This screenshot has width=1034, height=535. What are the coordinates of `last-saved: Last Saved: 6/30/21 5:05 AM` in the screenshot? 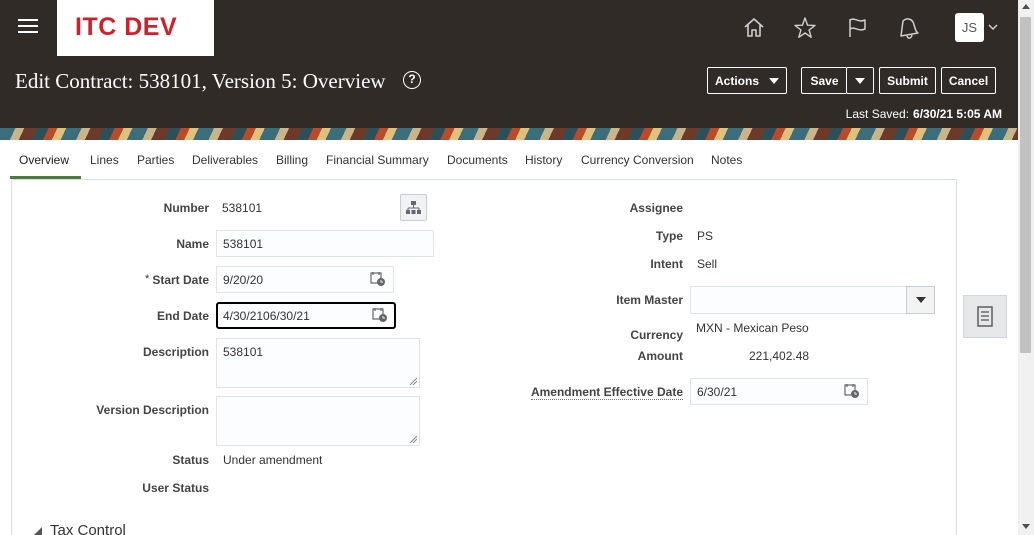 It's located at (924, 114).